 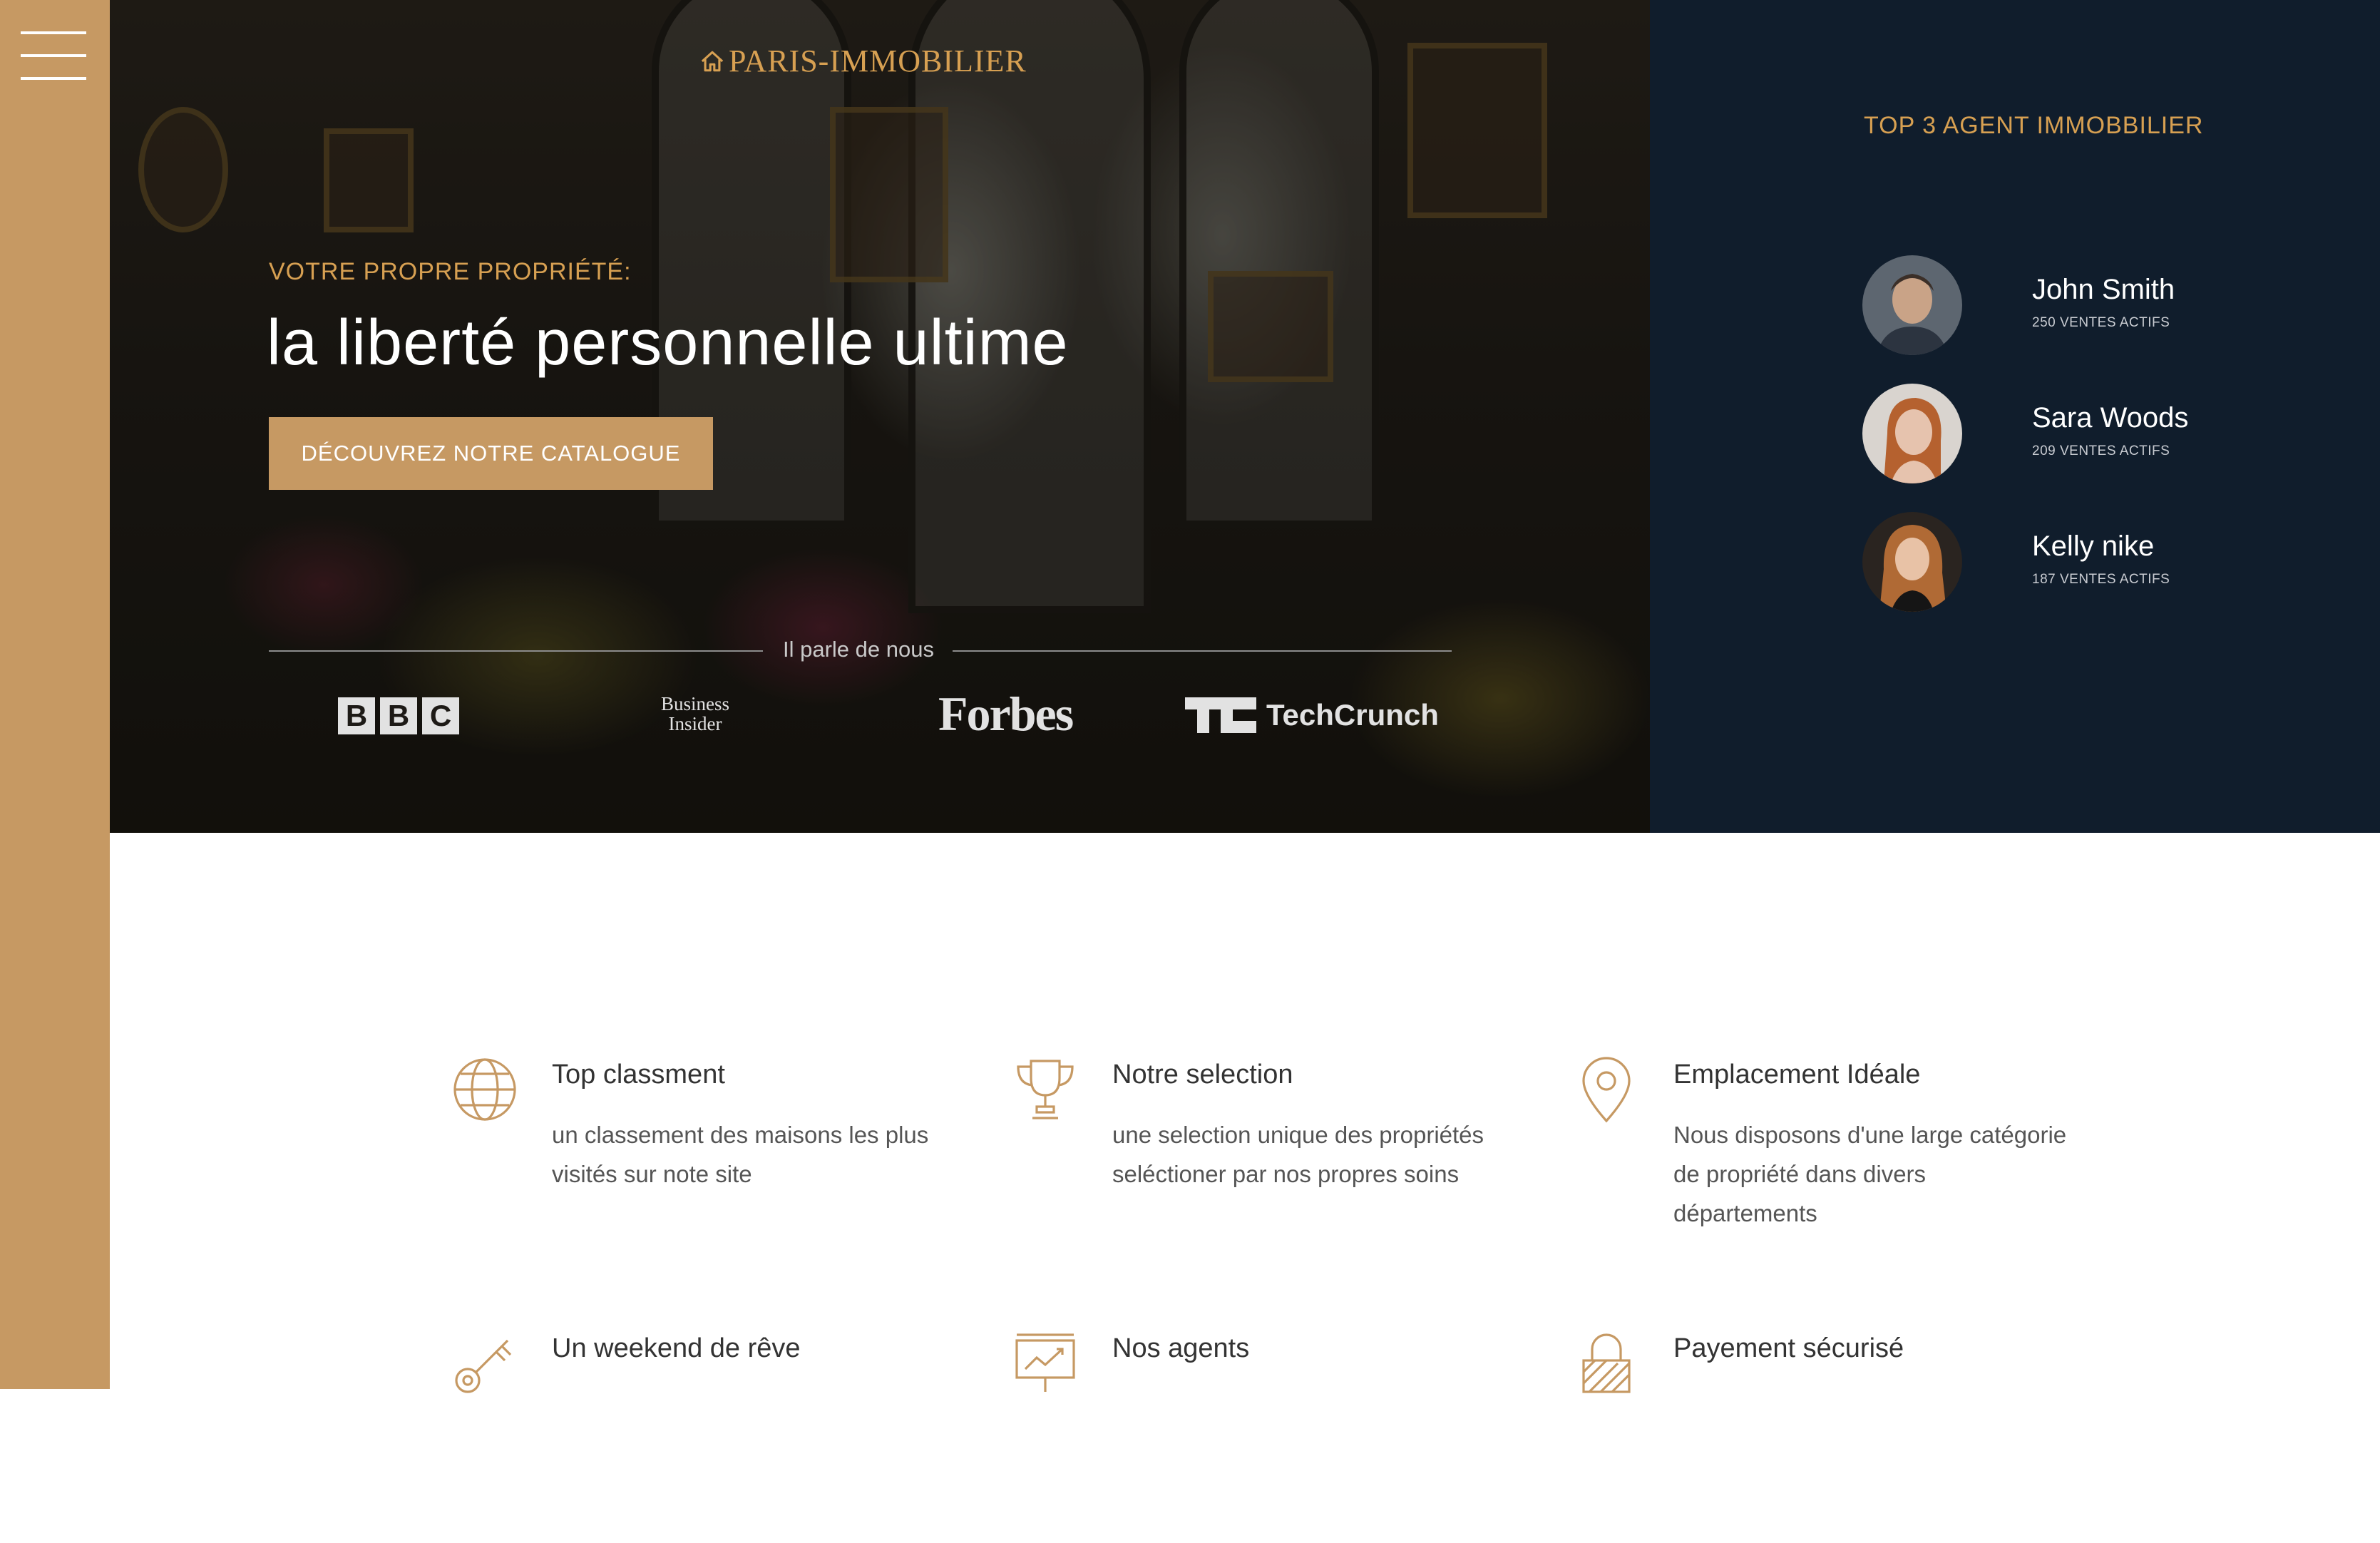 I want to click on feature-title: Payement sécurisé, so click(x=1788, y=1348).